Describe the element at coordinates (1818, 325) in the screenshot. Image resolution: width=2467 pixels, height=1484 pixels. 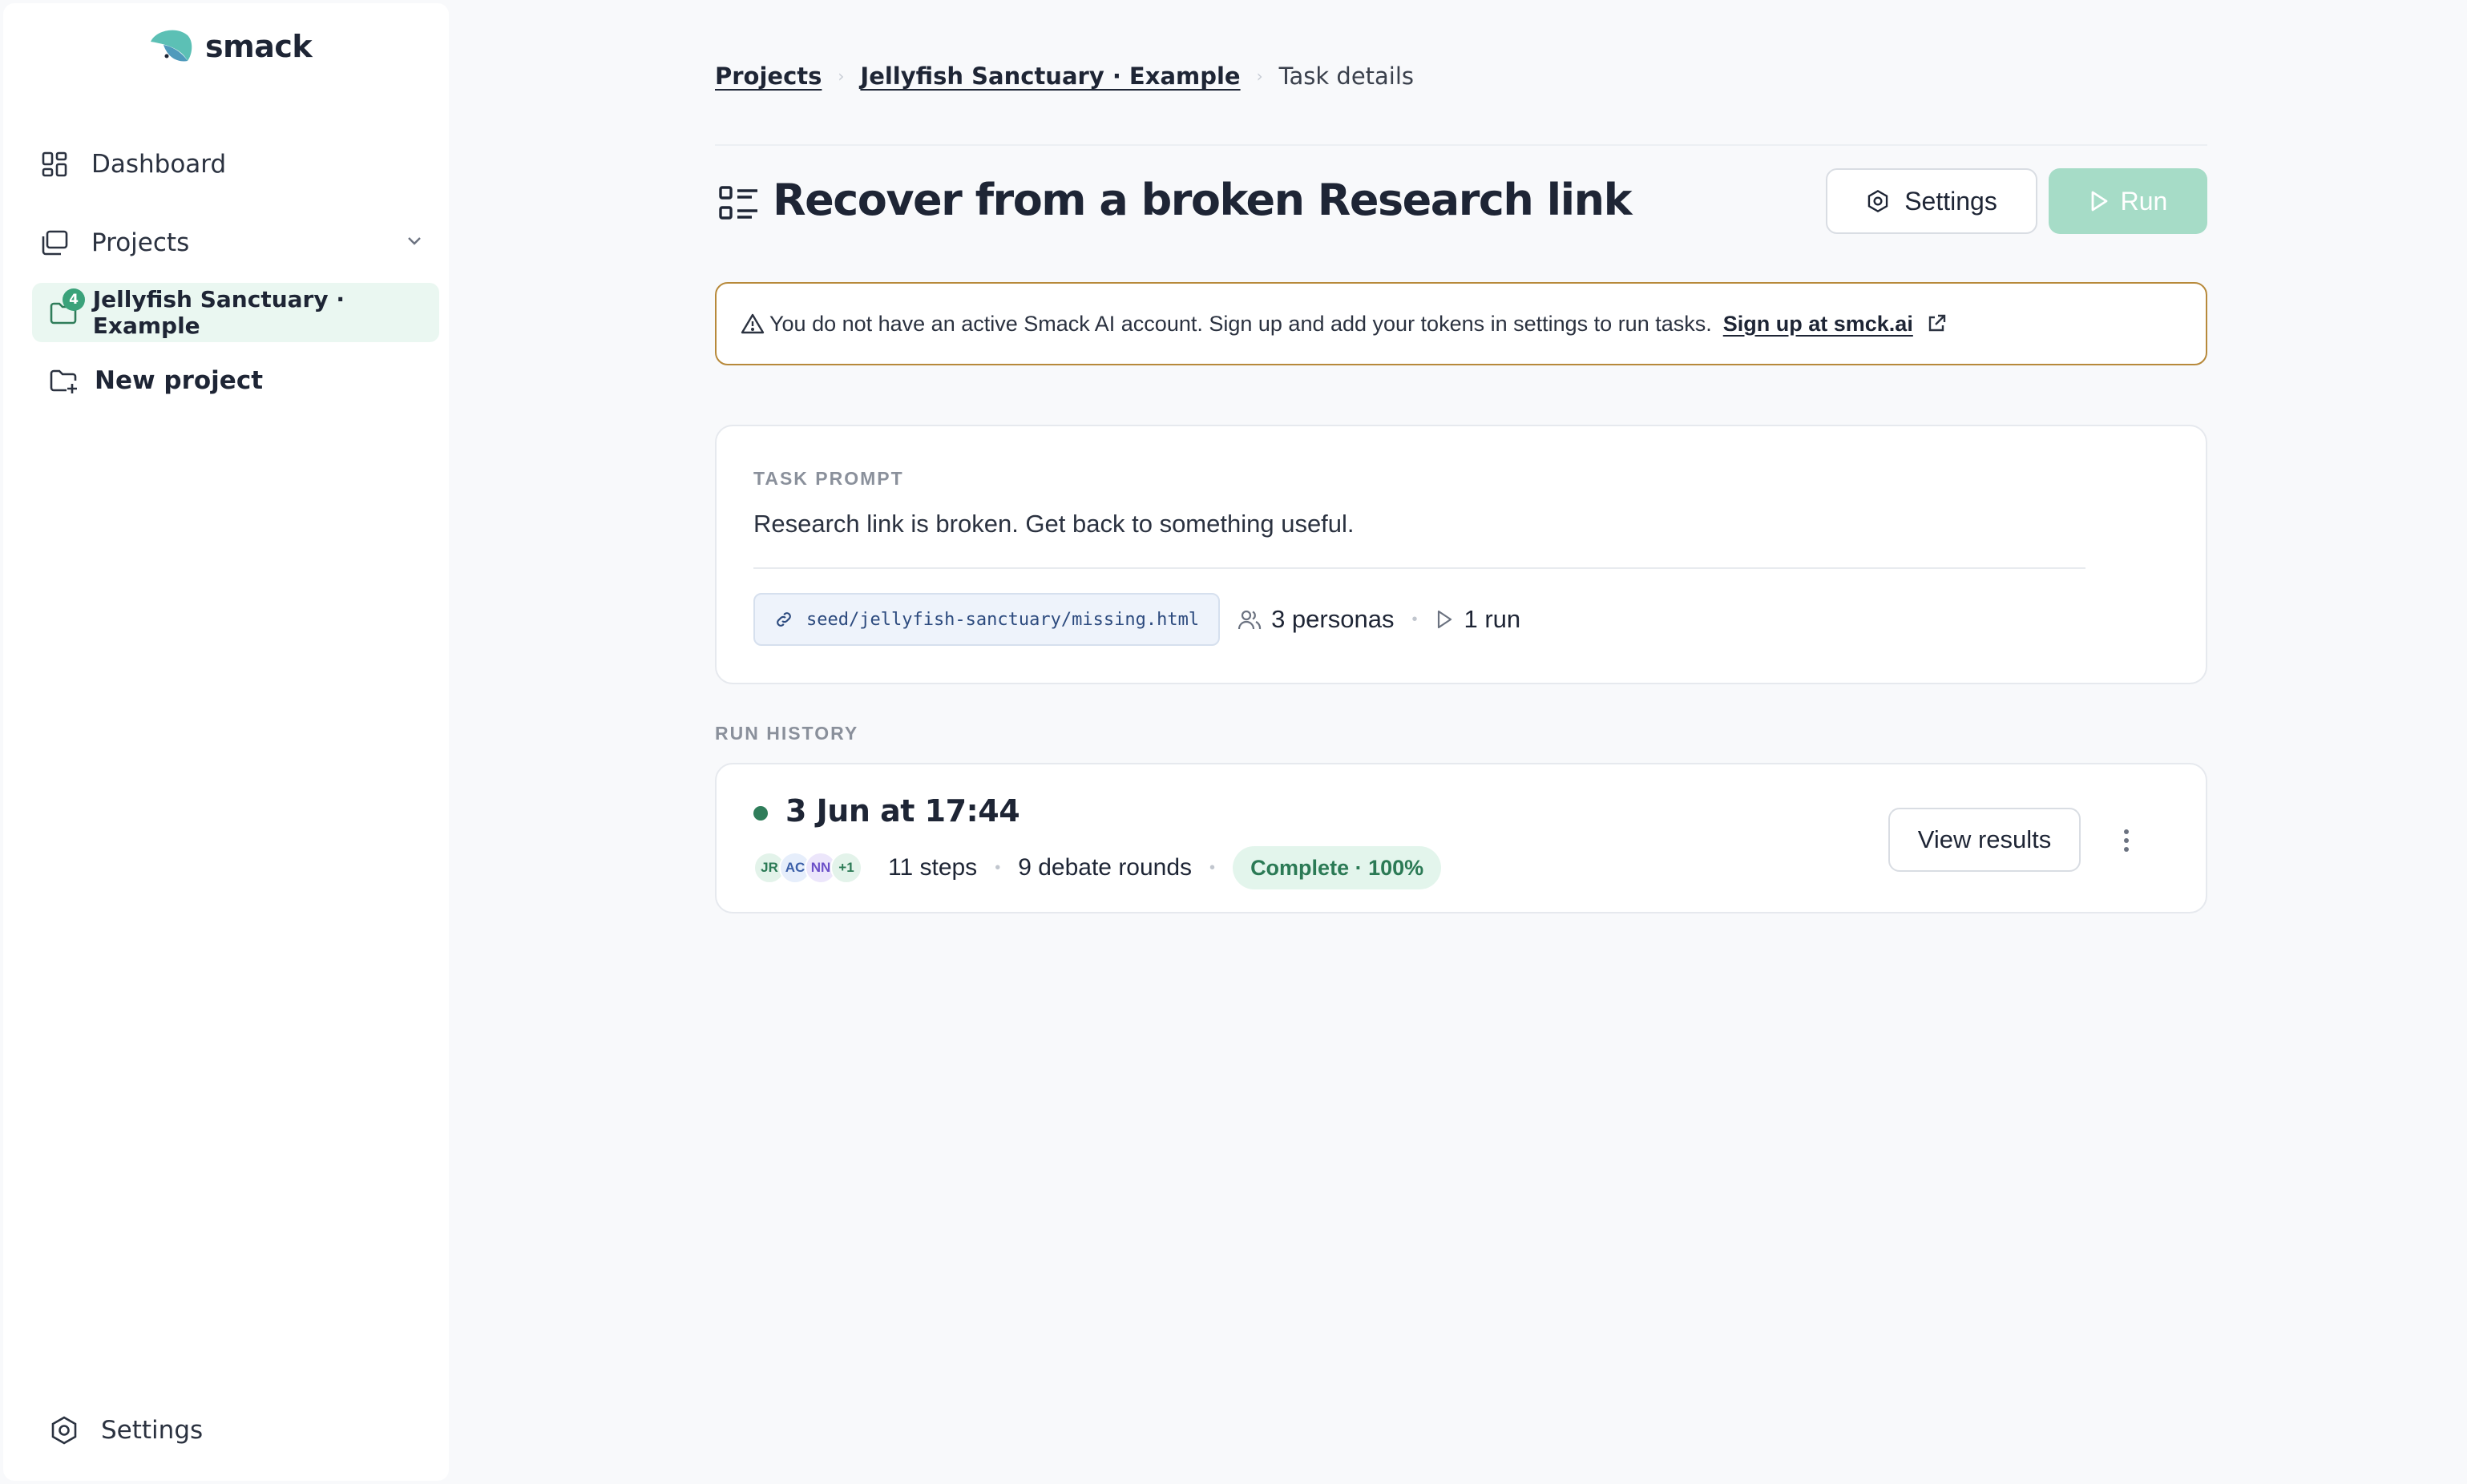
I see `signup-link: Sign up at smck.ai` at that location.